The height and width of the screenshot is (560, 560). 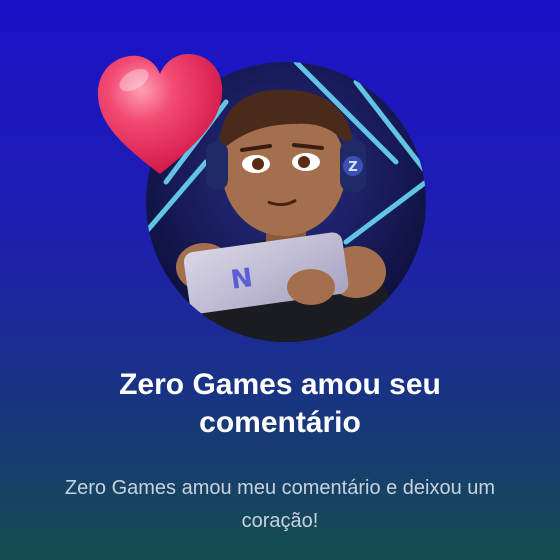 I want to click on notification-title: Zero Games amou seu comentário, so click(x=280, y=403).